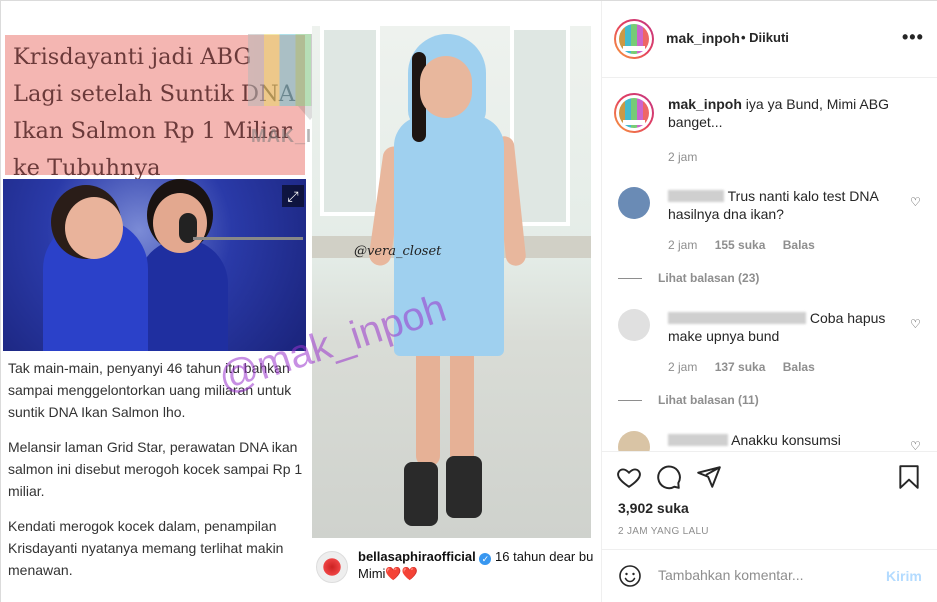  What do you see at coordinates (913, 37) in the screenshot?
I see `more-dots-icon: •••` at bounding box center [913, 37].